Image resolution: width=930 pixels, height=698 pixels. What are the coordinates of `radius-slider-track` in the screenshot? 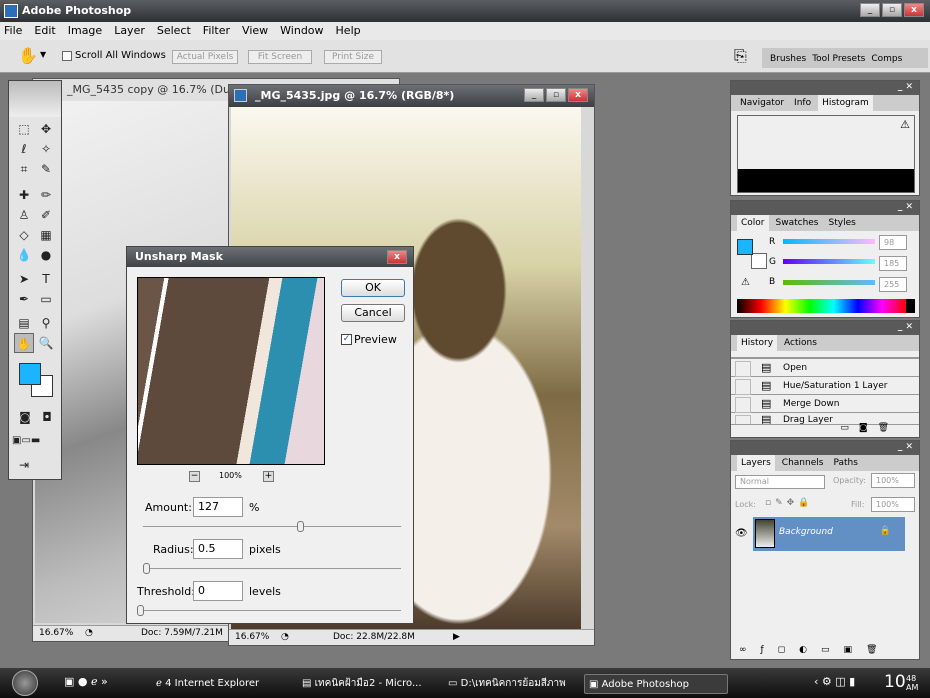 It's located at (272, 568).